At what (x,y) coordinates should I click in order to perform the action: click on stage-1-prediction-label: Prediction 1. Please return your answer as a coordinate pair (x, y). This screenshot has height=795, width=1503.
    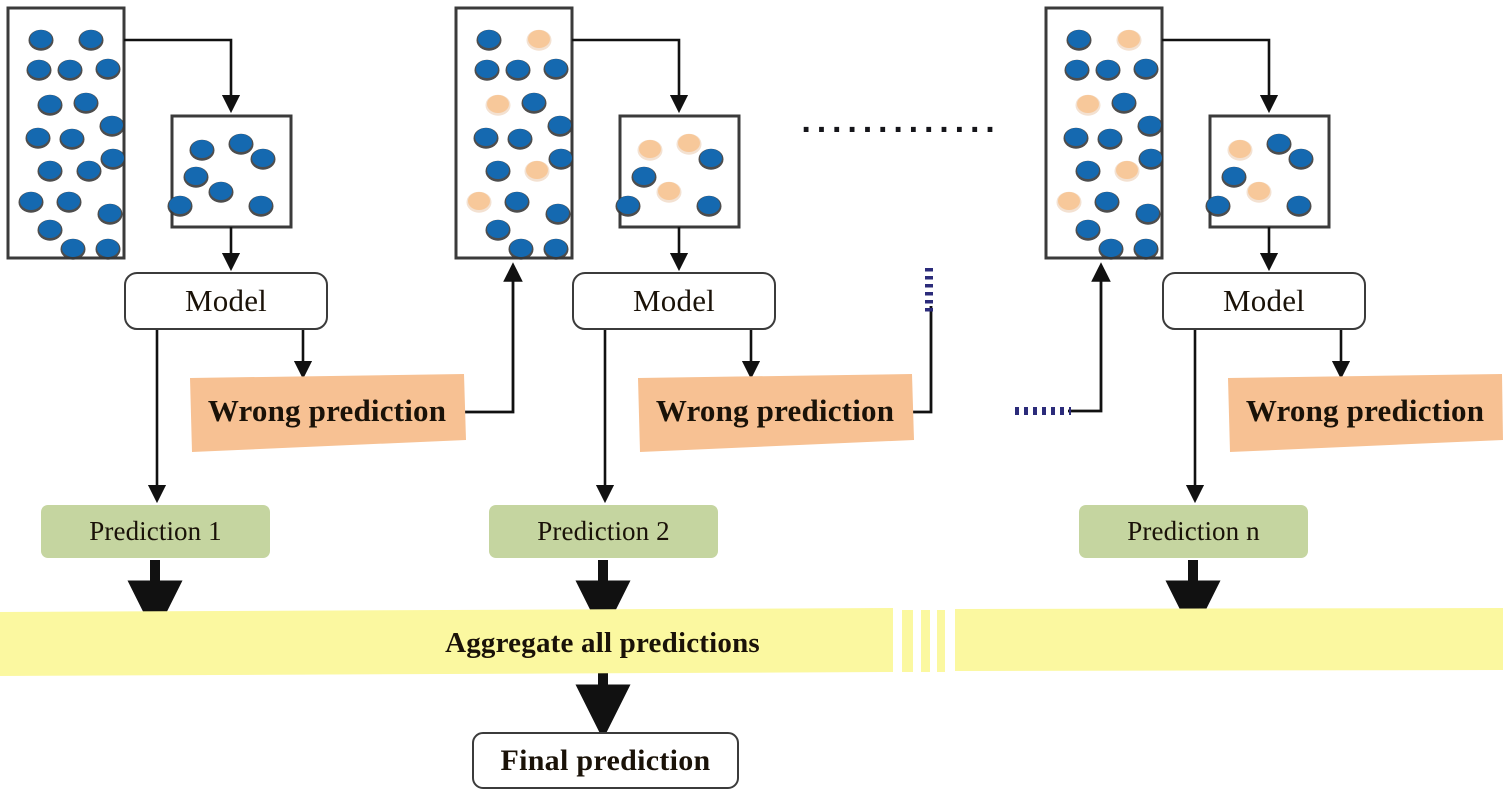
    Looking at the image, I should click on (155, 531).